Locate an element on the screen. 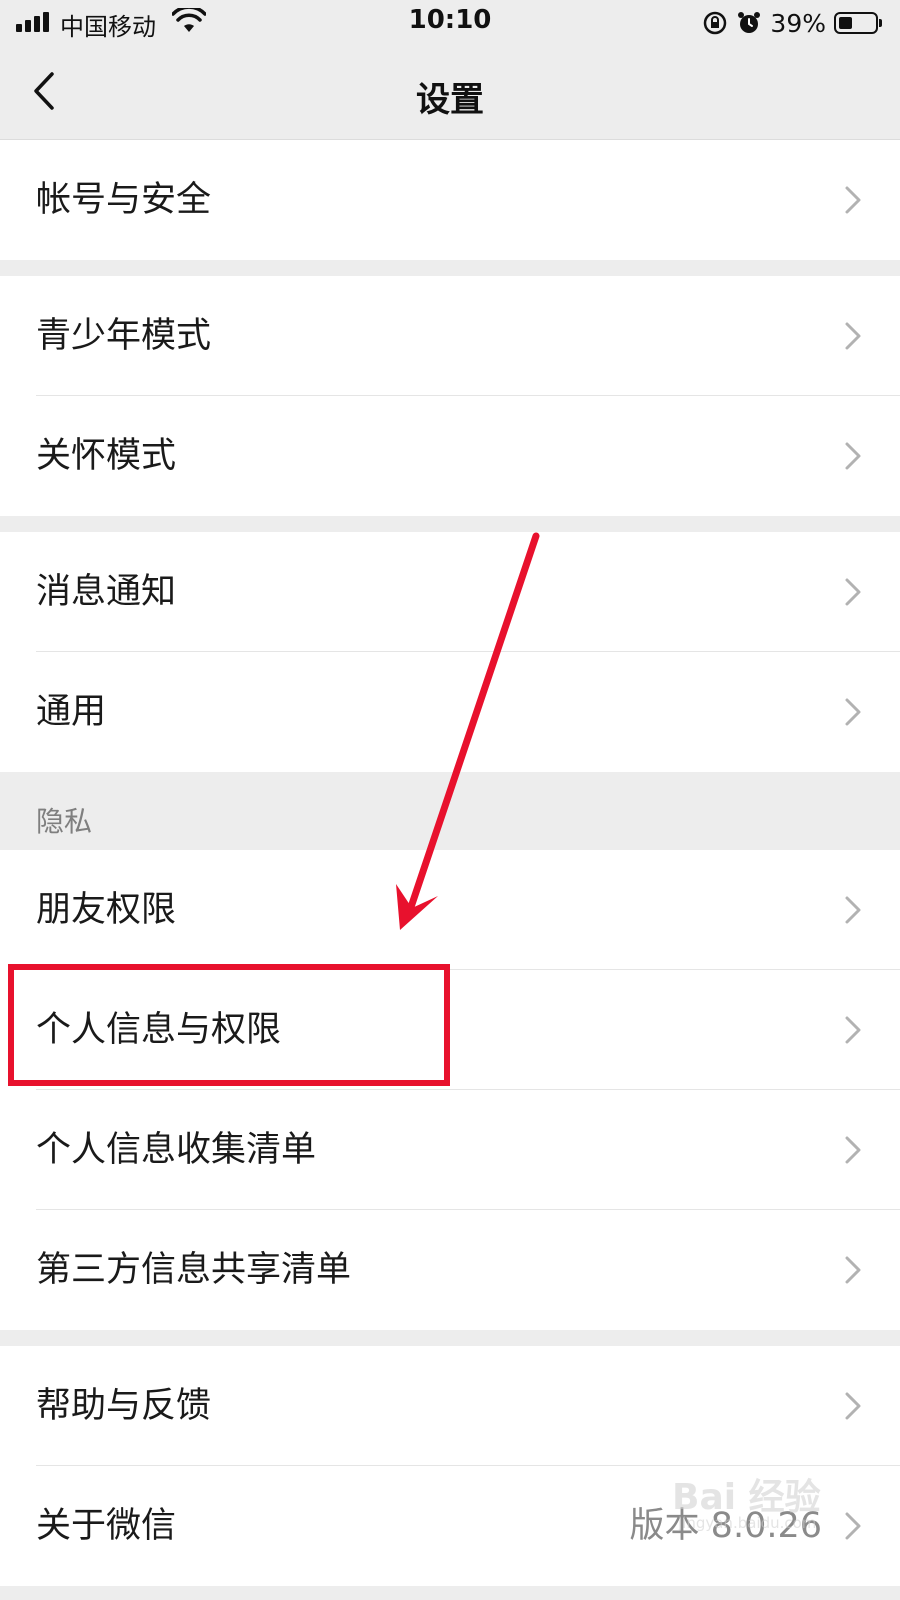  status-right-group: 39% is located at coordinates (792, 23).